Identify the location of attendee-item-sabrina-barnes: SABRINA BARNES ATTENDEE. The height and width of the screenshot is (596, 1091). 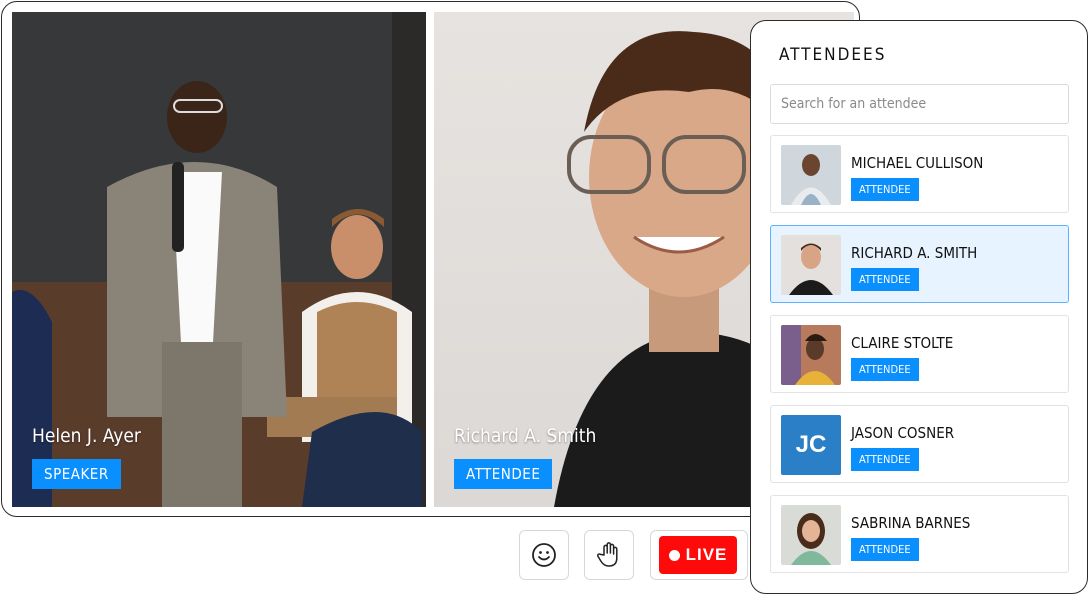
(919, 534).